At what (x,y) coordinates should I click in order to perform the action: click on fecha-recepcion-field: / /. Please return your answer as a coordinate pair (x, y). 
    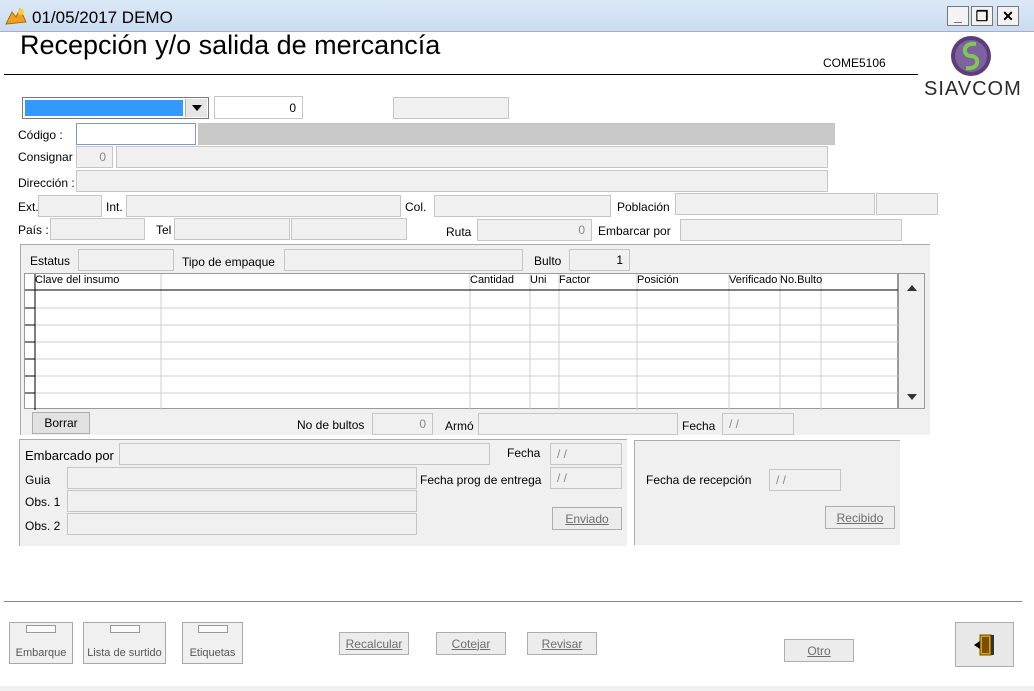
    Looking at the image, I should click on (805, 480).